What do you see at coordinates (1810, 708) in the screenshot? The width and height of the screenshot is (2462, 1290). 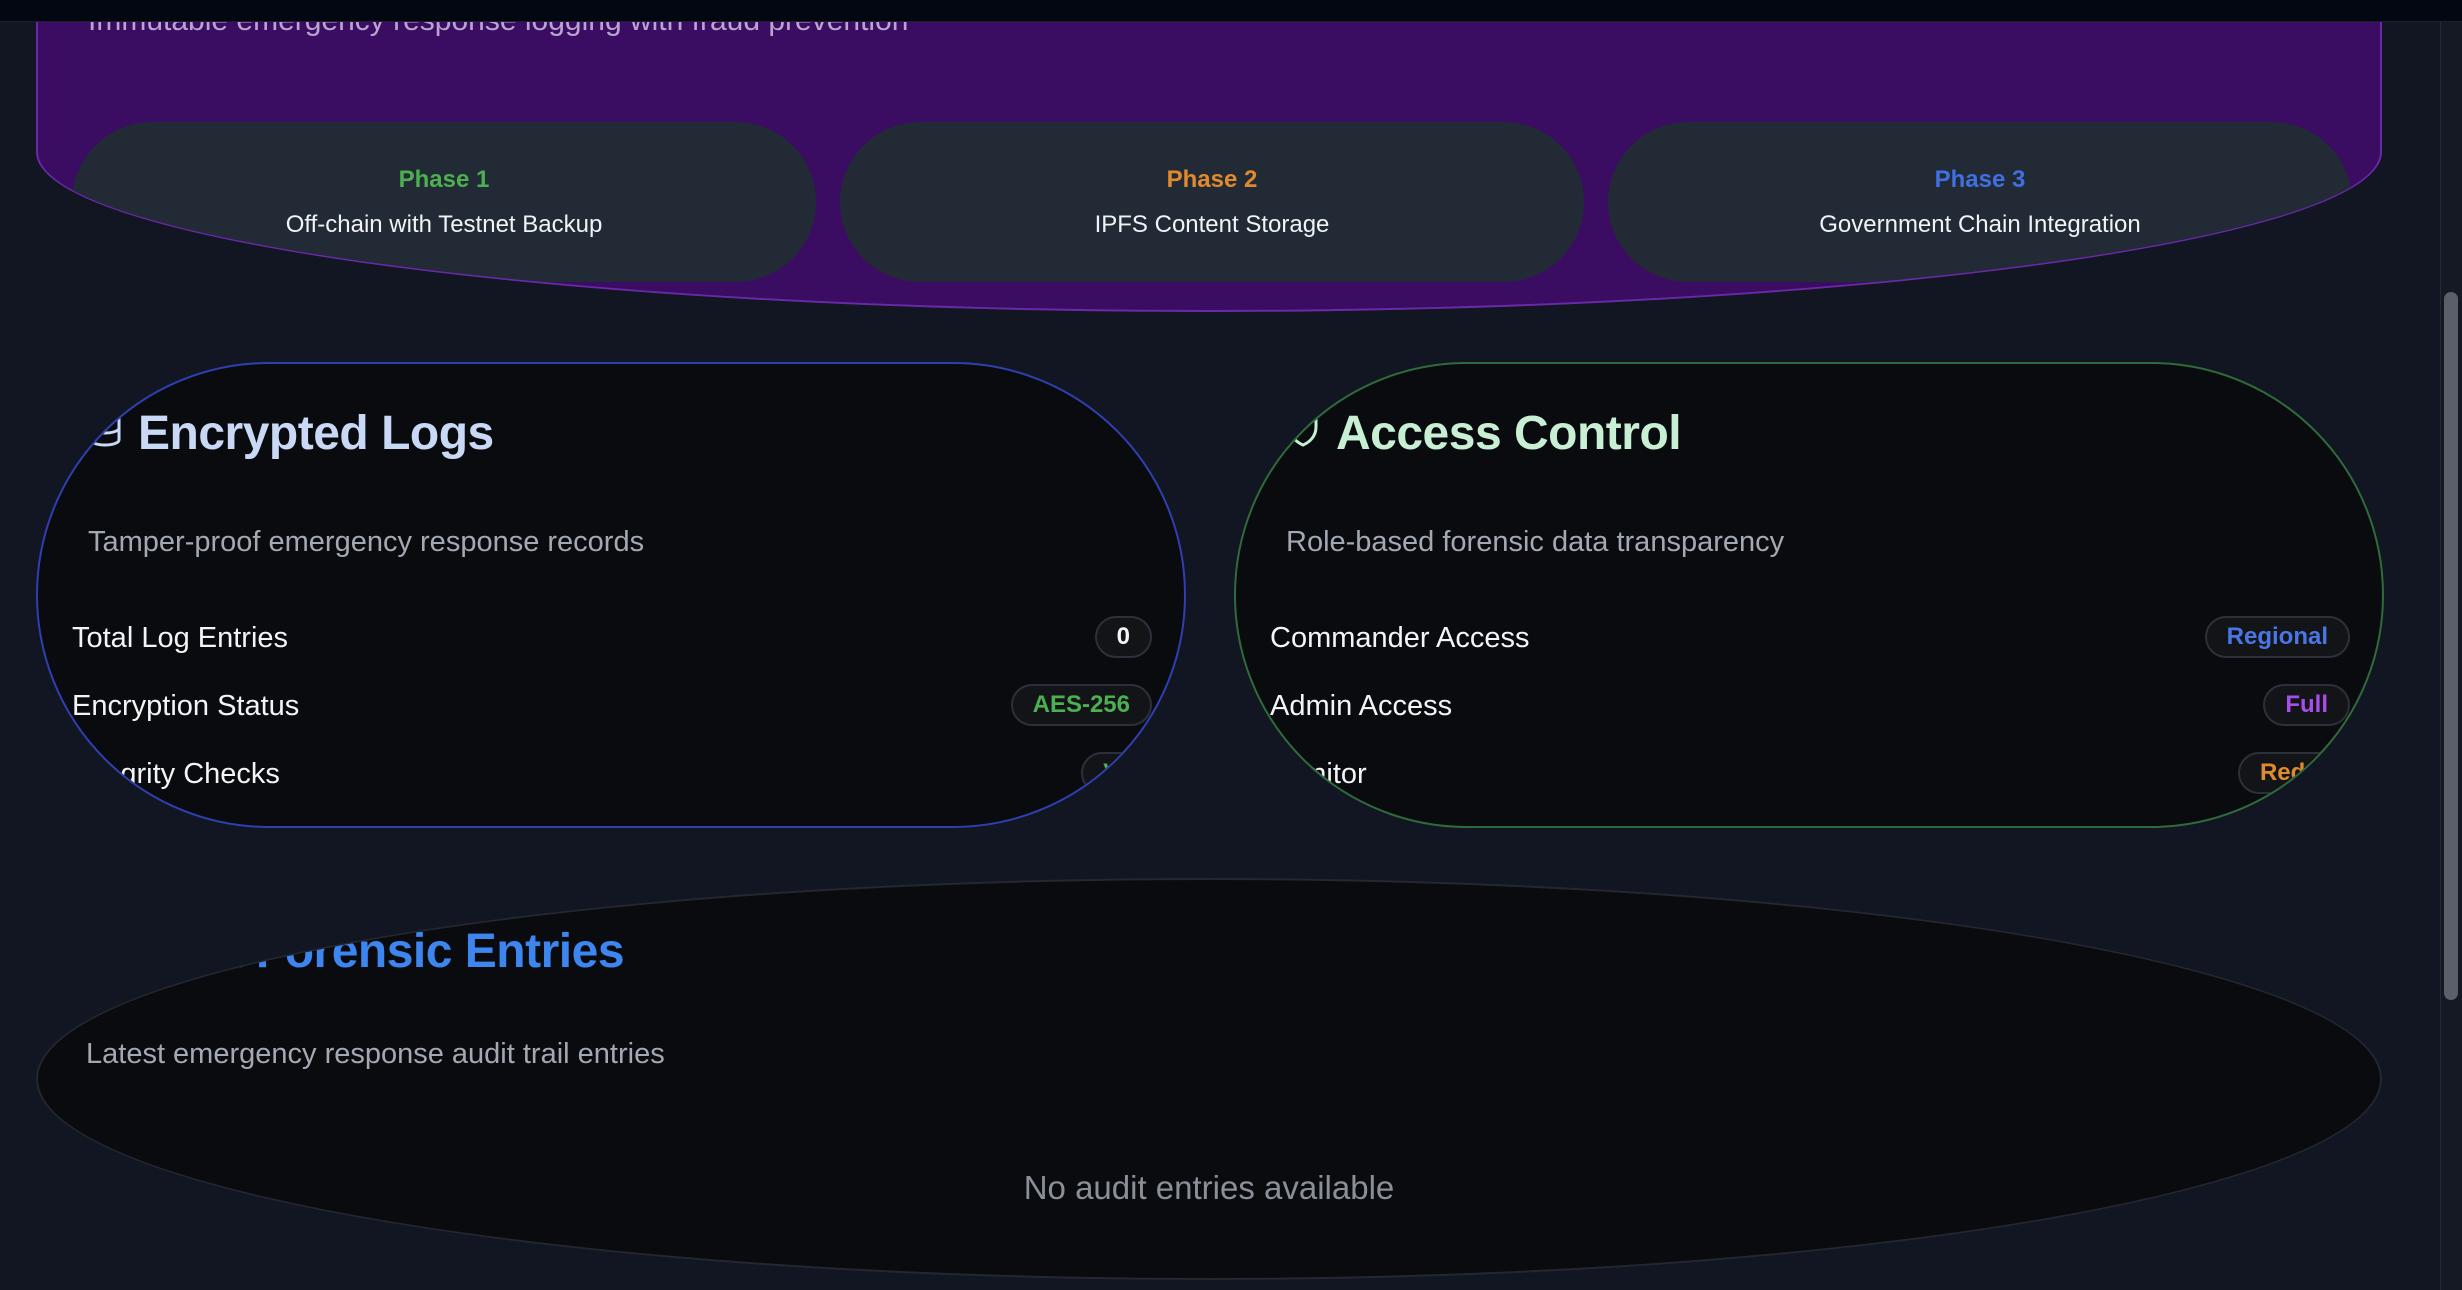 I see `access-row: Admin Access Full` at bounding box center [1810, 708].